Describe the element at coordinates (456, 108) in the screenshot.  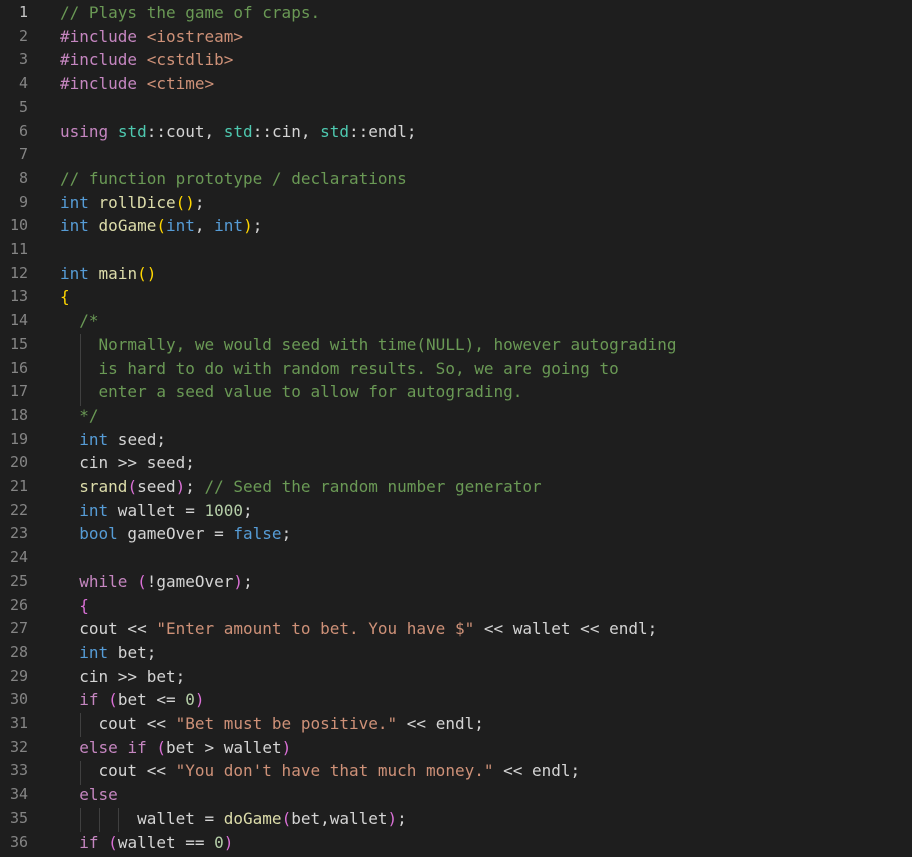
I see `code-line: 5` at that location.